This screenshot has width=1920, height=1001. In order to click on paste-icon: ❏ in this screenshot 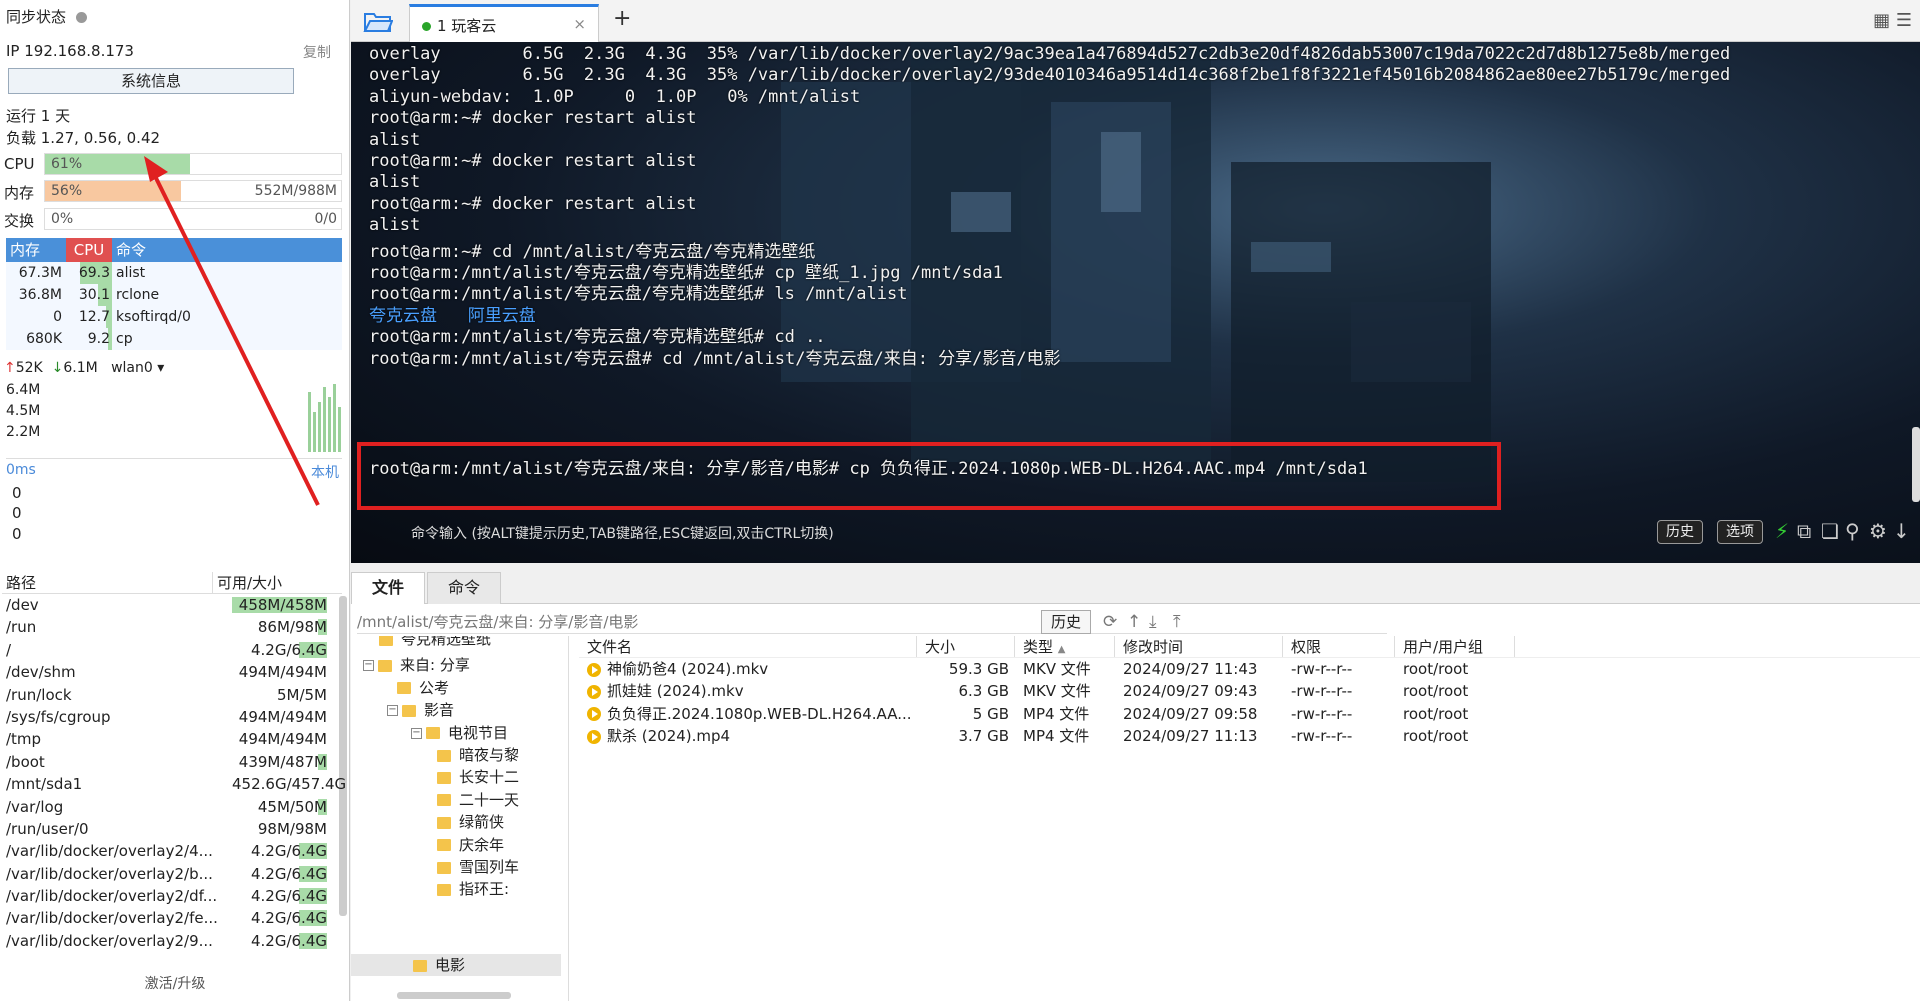, I will do `click(1830, 531)`.